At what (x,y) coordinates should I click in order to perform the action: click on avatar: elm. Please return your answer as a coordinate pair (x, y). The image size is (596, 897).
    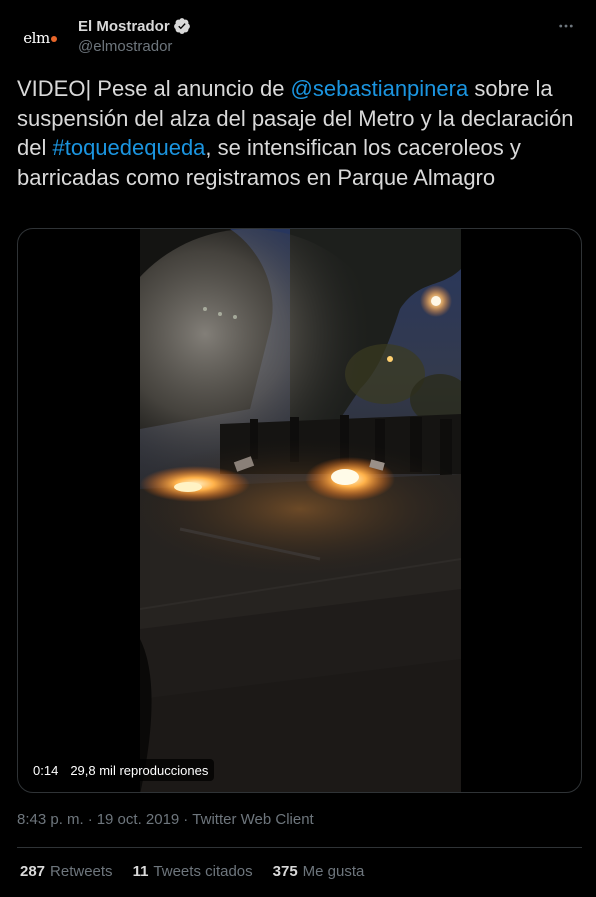
    Looking at the image, I should click on (40, 38).